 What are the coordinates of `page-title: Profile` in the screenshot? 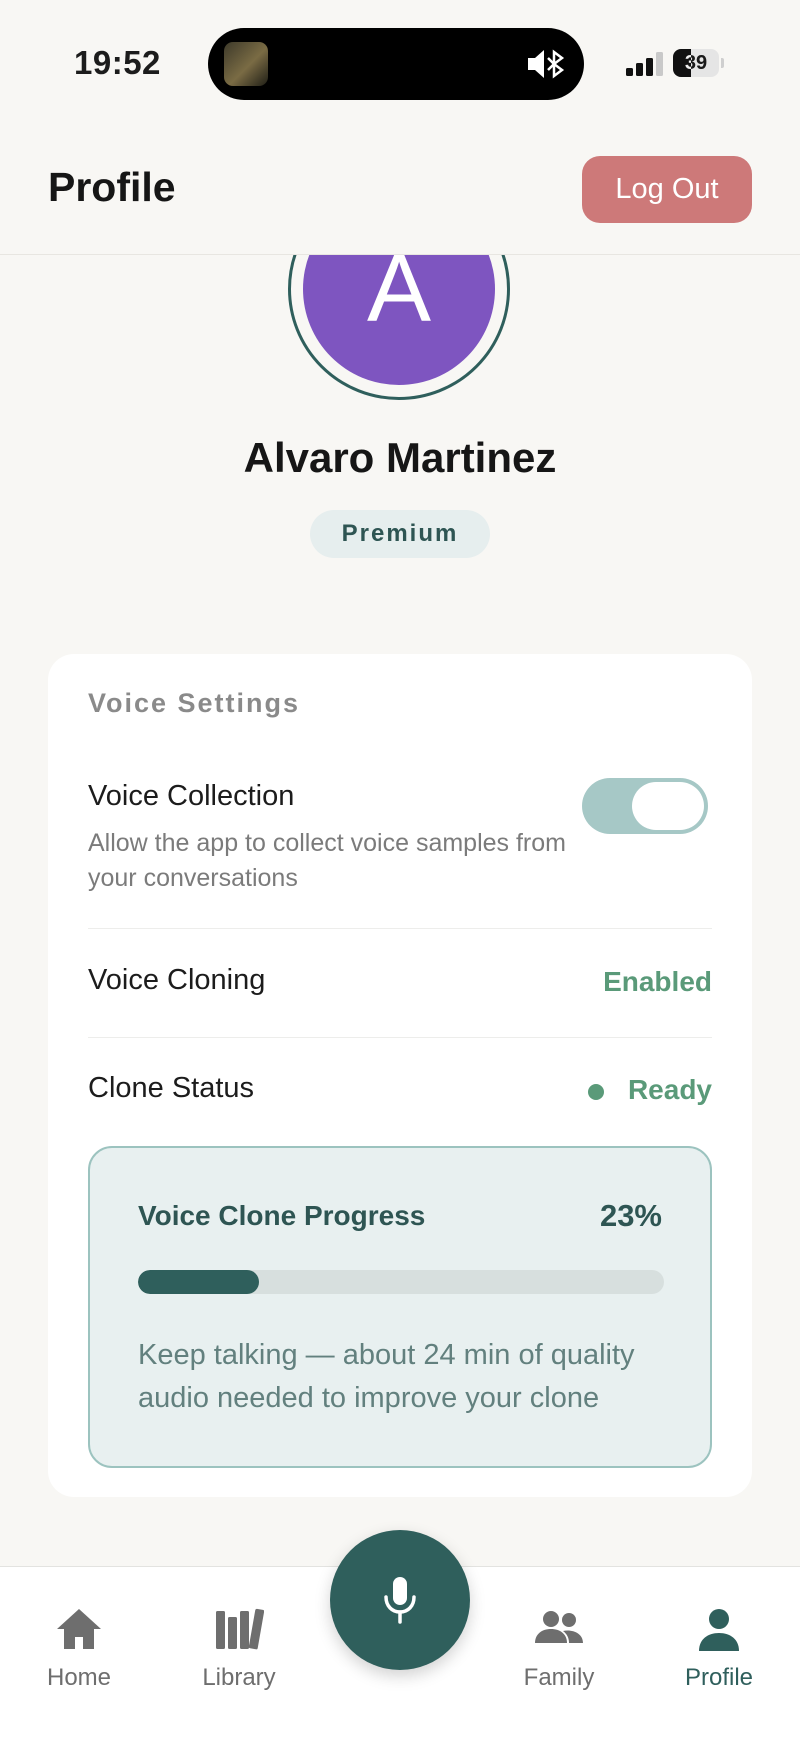 It's located at (112, 187).